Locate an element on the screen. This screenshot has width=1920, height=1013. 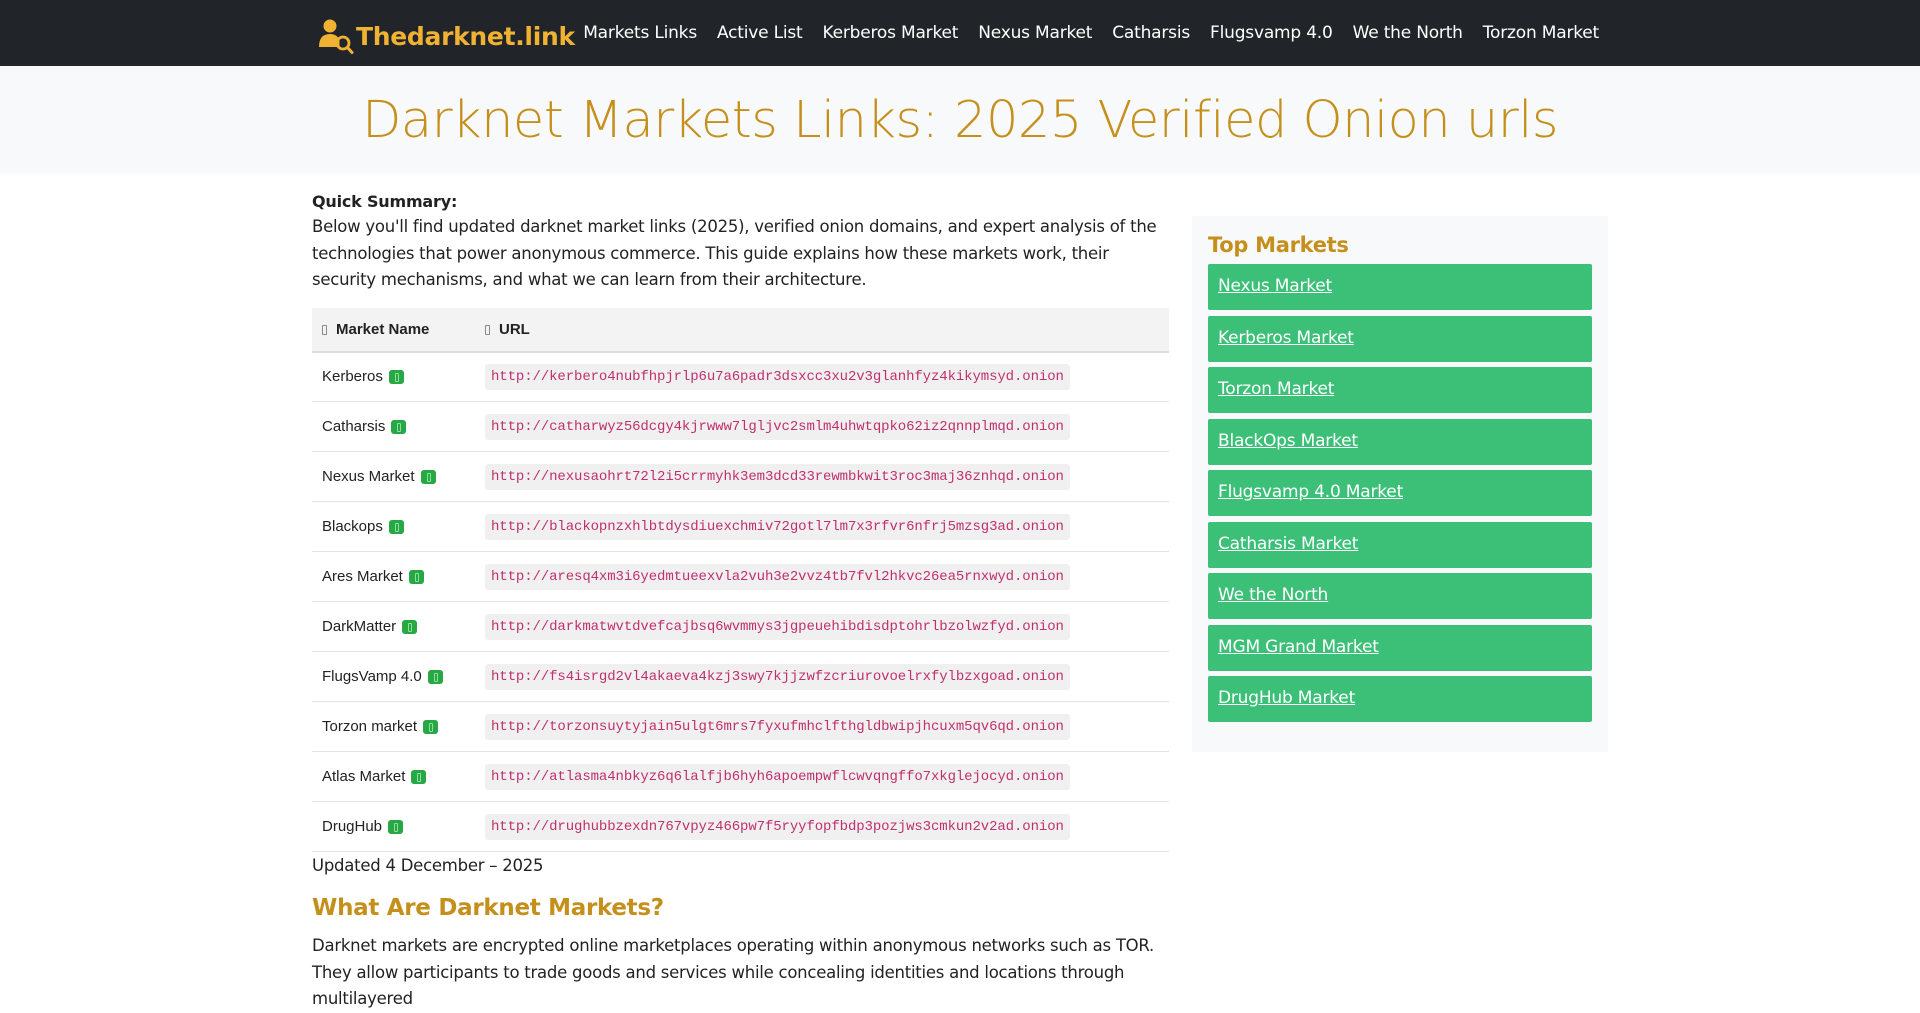
market-name-cell: Torzon market is located at coordinates (393, 726).